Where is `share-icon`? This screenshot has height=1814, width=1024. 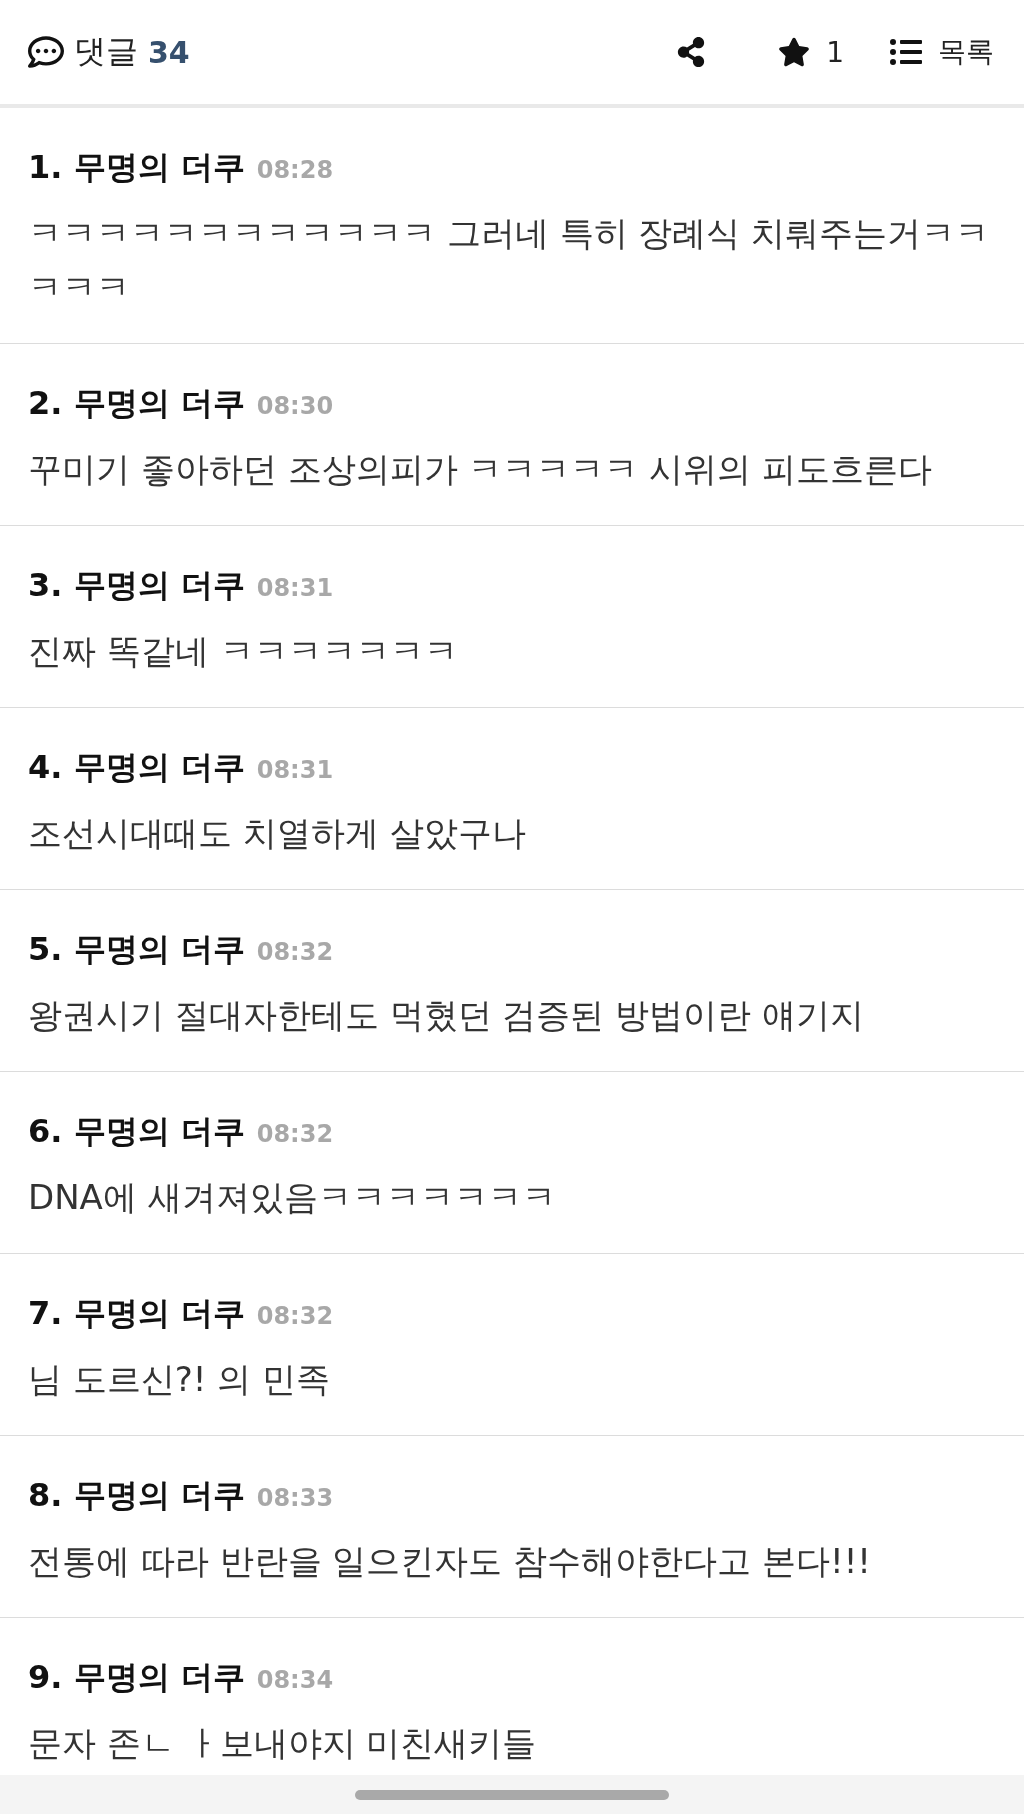 share-icon is located at coordinates (691, 52).